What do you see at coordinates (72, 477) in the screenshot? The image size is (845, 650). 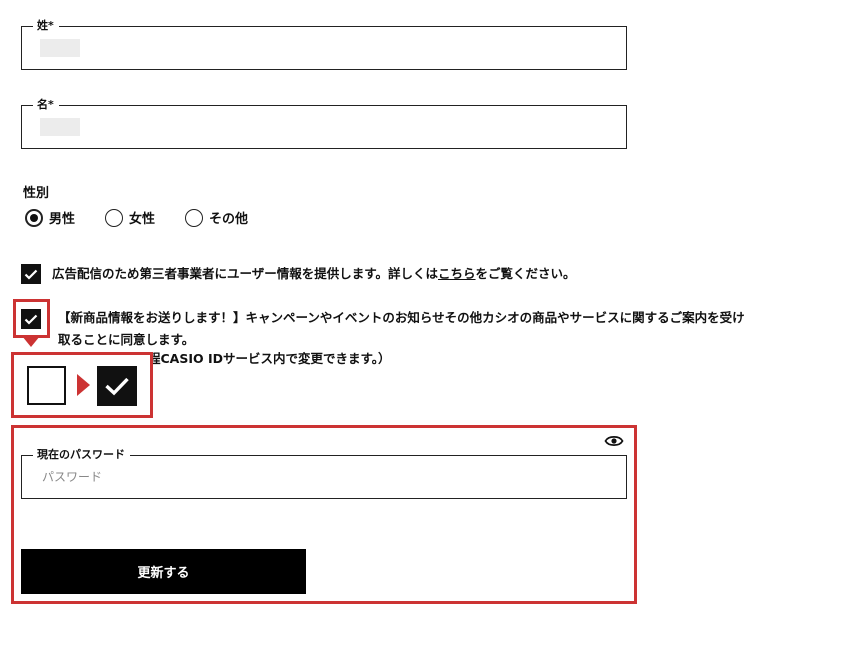 I see `current-password-placeholder: パスワード` at bounding box center [72, 477].